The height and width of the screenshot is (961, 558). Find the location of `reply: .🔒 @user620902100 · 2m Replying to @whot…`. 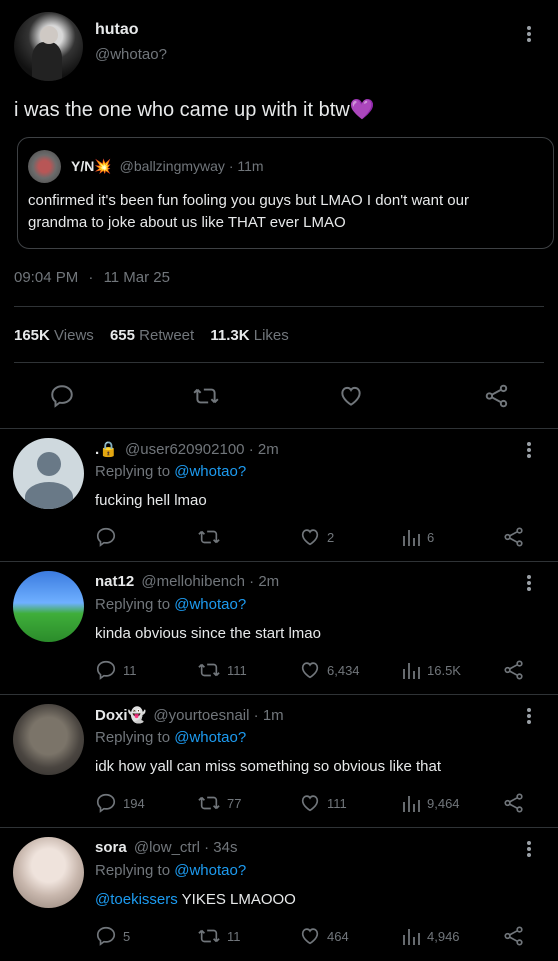

reply: .🔒 @user620902100 · 2m Replying to @whot… is located at coordinates (279, 496).